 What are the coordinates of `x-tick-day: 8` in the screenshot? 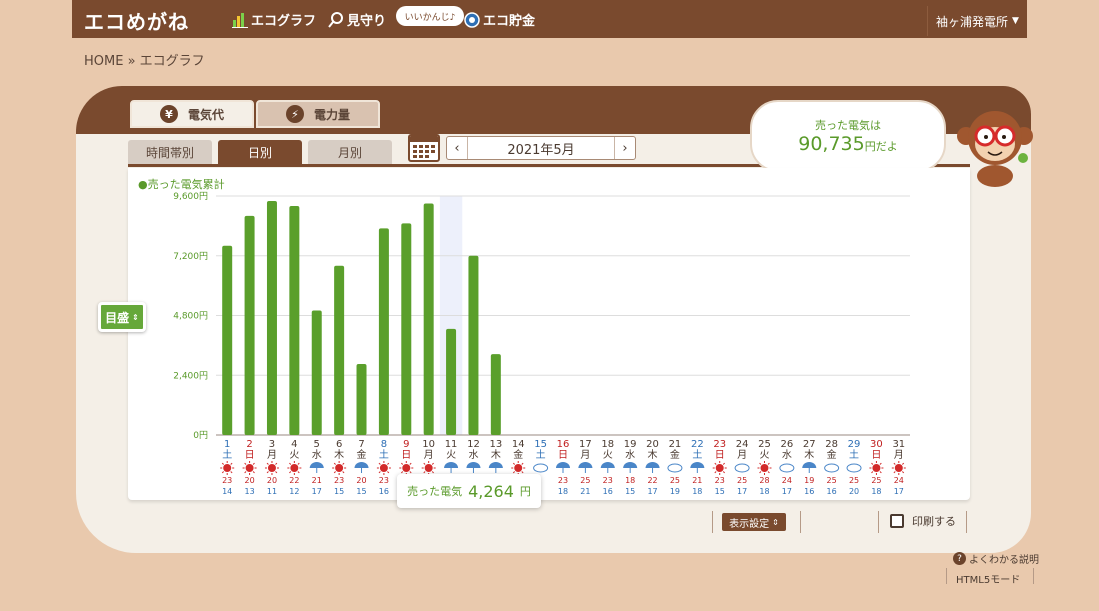 It's located at (384, 444).